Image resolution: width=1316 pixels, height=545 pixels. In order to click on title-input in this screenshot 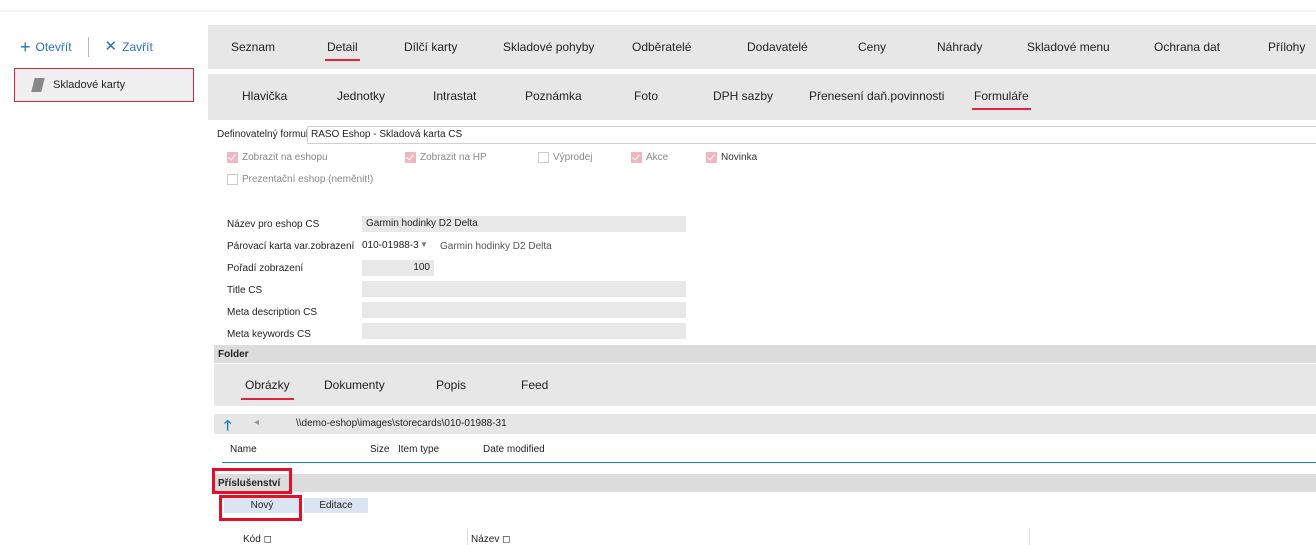, I will do `click(524, 289)`.